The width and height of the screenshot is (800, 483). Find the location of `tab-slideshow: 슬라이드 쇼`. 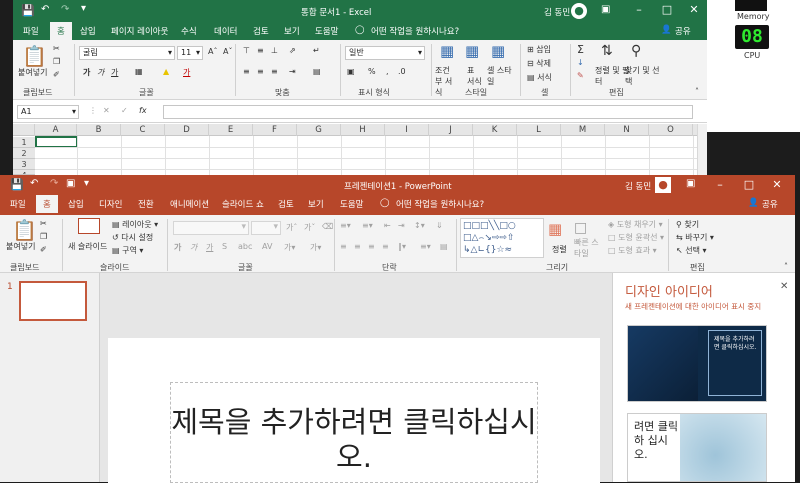

tab-slideshow: 슬라이드 쇼 is located at coordinates (243, 204).